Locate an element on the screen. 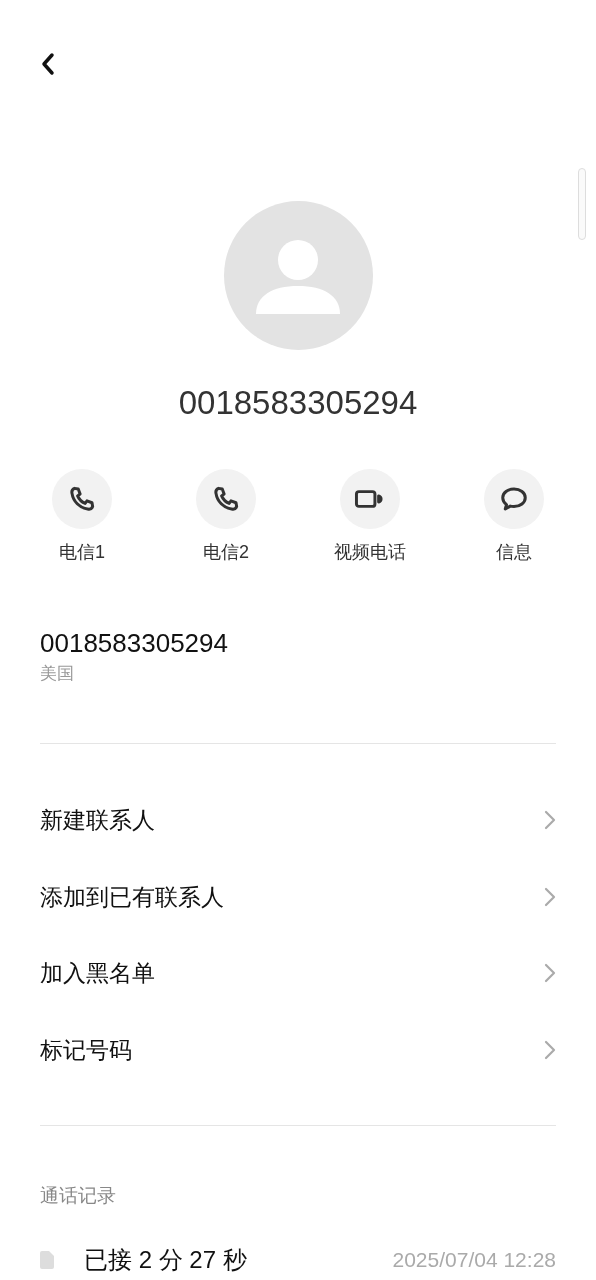 This screenshot has height=1280, width=596. back-icon is located at coordinates (48, 64).